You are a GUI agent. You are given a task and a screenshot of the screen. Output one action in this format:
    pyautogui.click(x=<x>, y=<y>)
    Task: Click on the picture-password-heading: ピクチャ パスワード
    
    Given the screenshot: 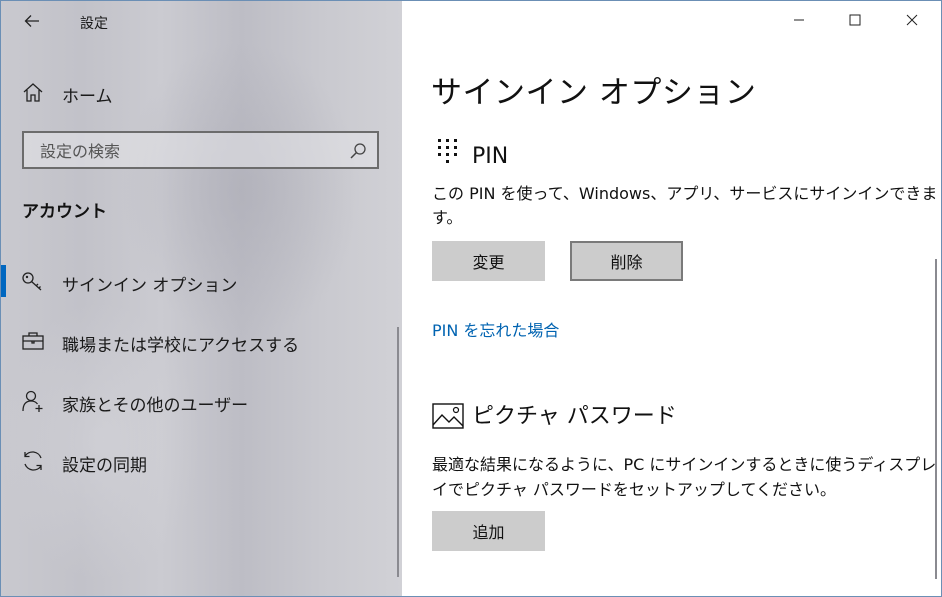 What is the action you would take?
    pyautogui.click(x=574, y=416)
    